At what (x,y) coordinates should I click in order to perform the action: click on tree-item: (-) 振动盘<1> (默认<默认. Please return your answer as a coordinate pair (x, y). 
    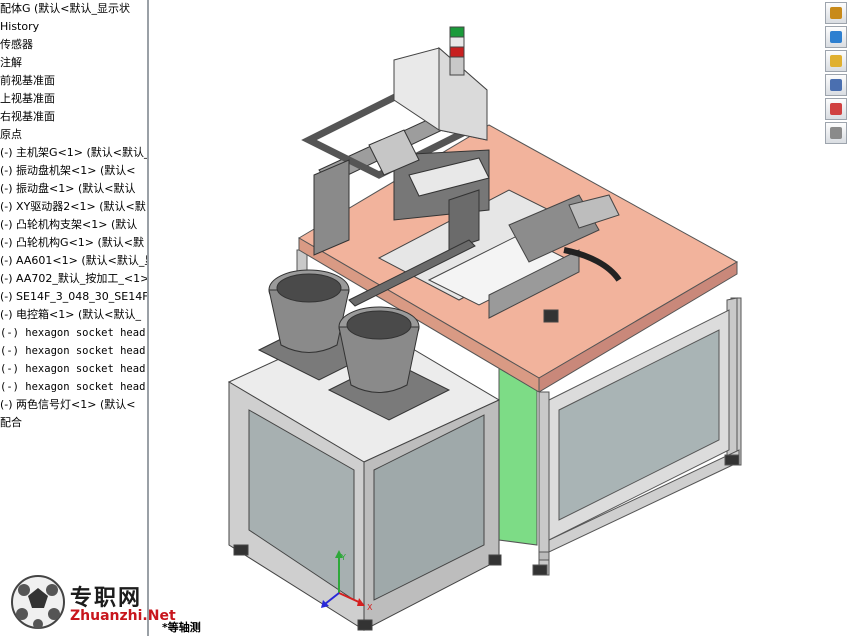
    Looking at the image, I should click on (73, 189).